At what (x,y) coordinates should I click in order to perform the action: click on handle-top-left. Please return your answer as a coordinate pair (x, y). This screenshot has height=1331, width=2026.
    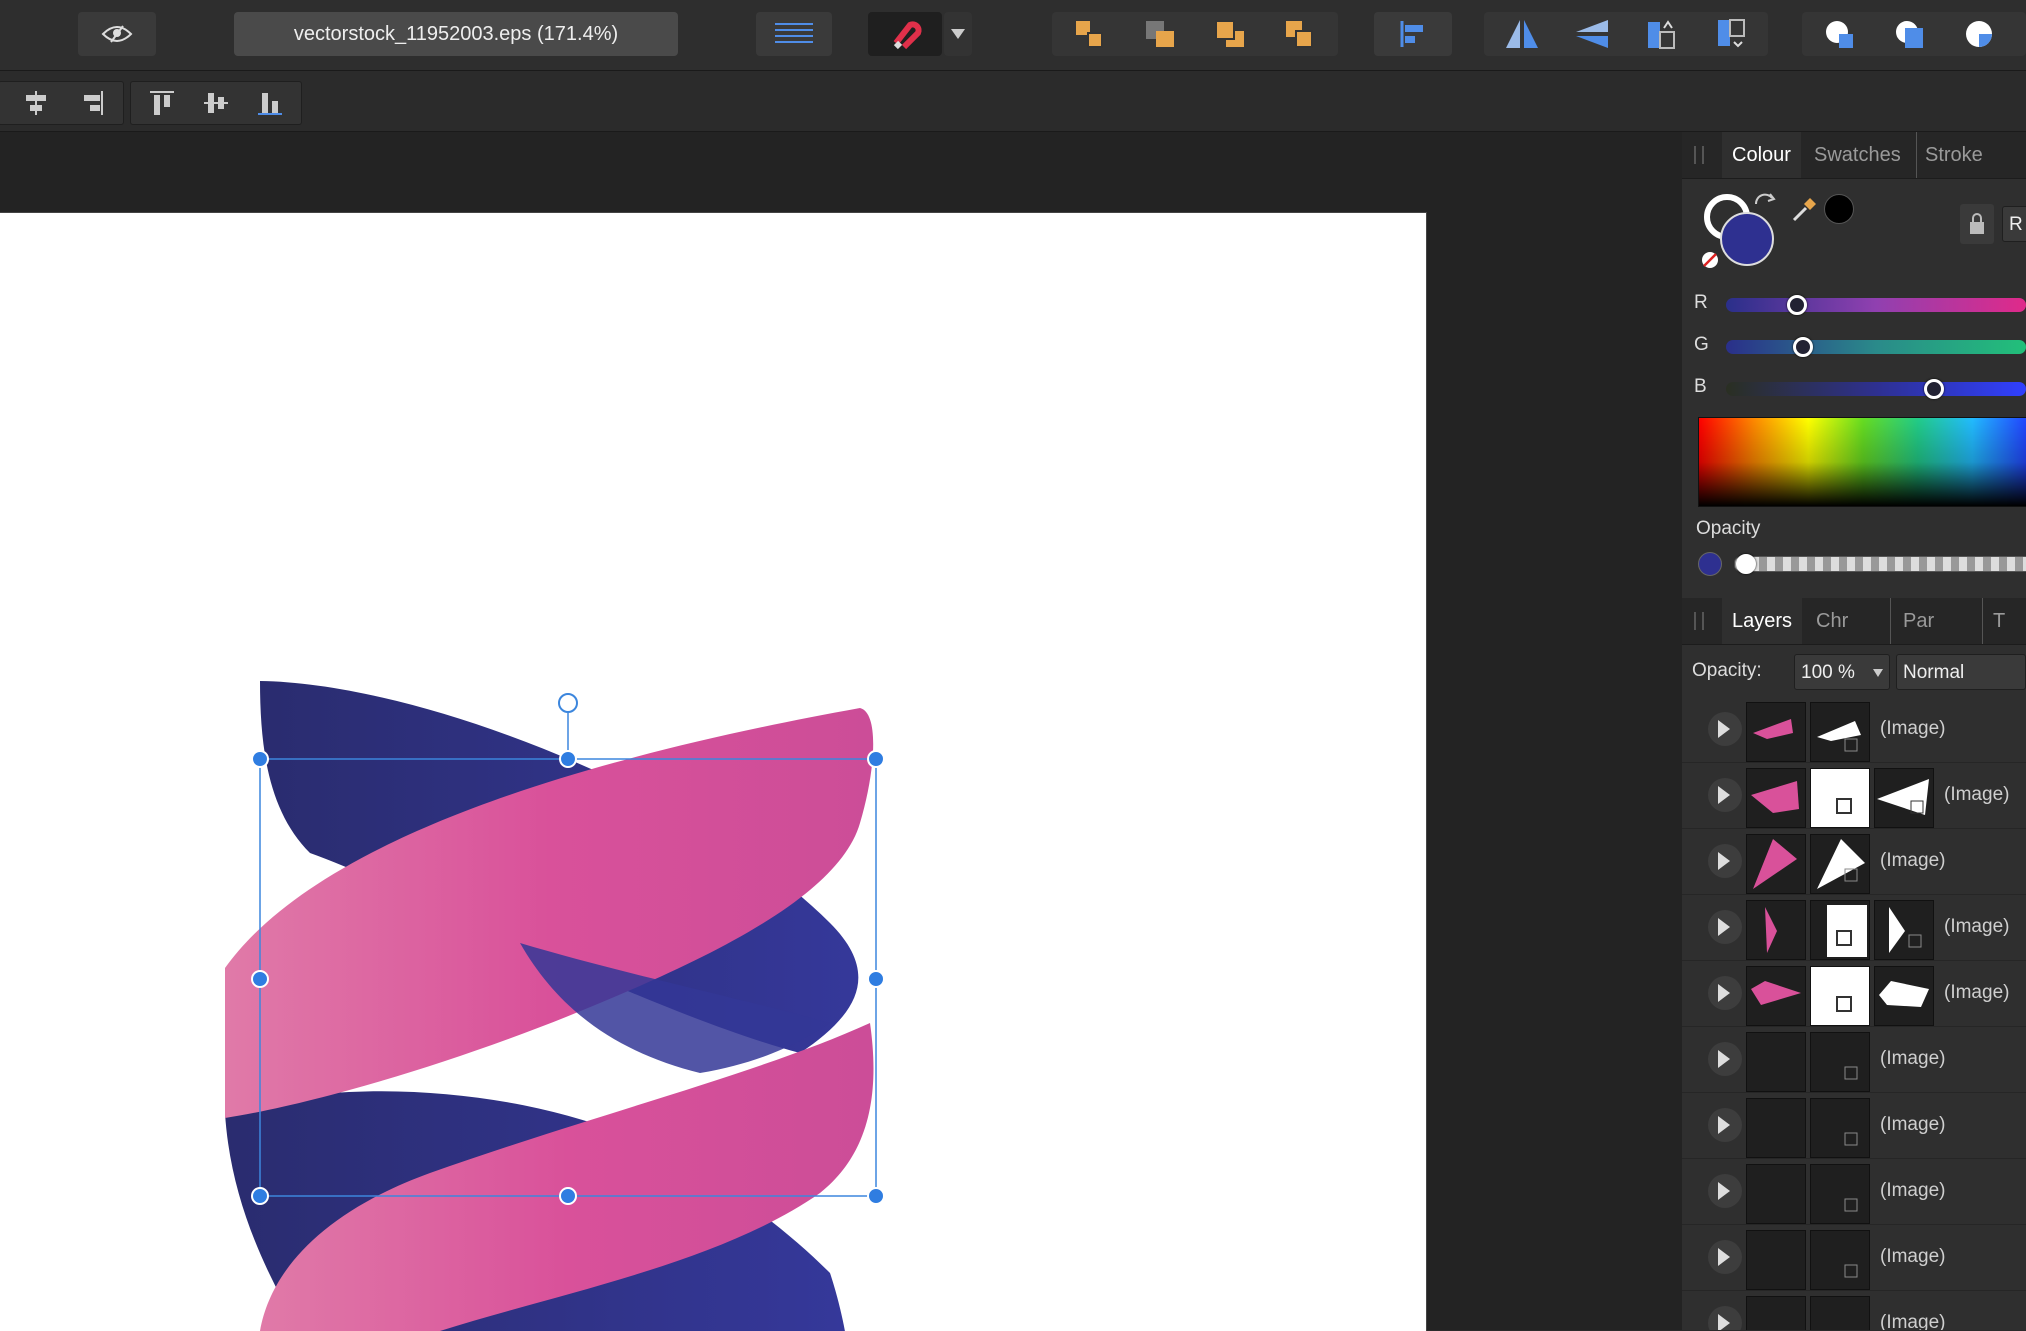
    Looking at the image, I should click on (260, 759).